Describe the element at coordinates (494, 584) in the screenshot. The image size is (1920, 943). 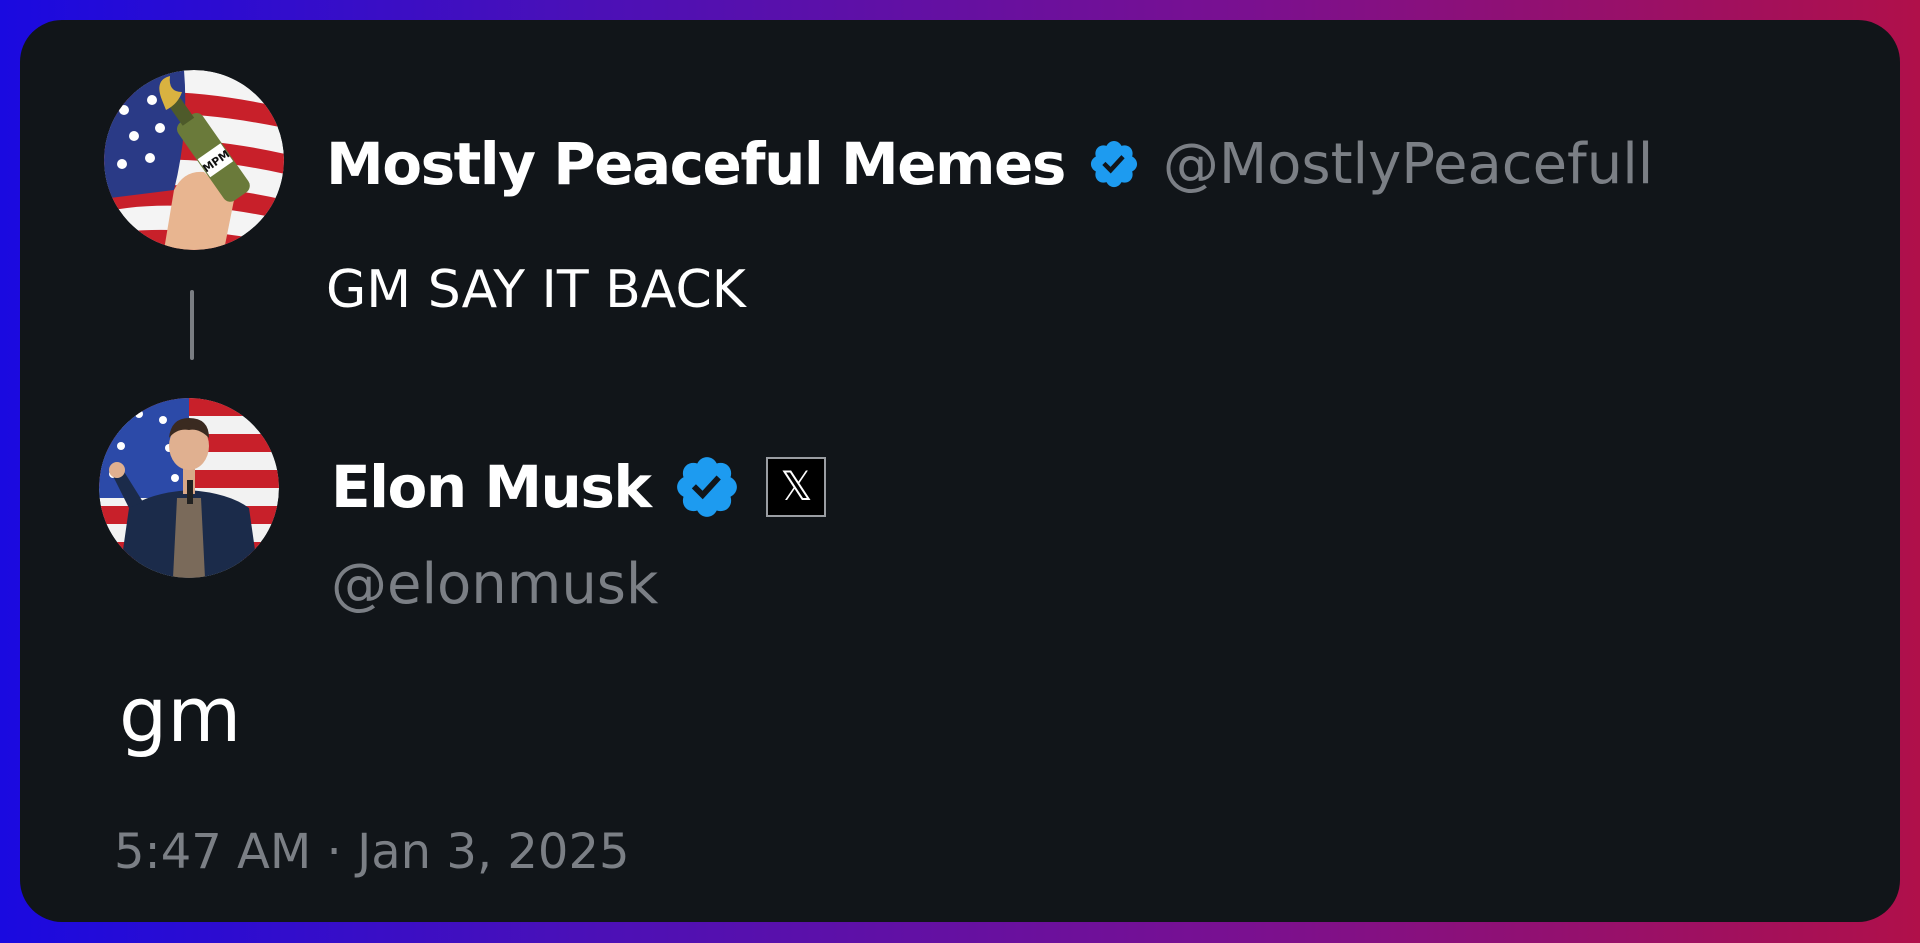
I see `reply-handle: @elonmusk` at that location.